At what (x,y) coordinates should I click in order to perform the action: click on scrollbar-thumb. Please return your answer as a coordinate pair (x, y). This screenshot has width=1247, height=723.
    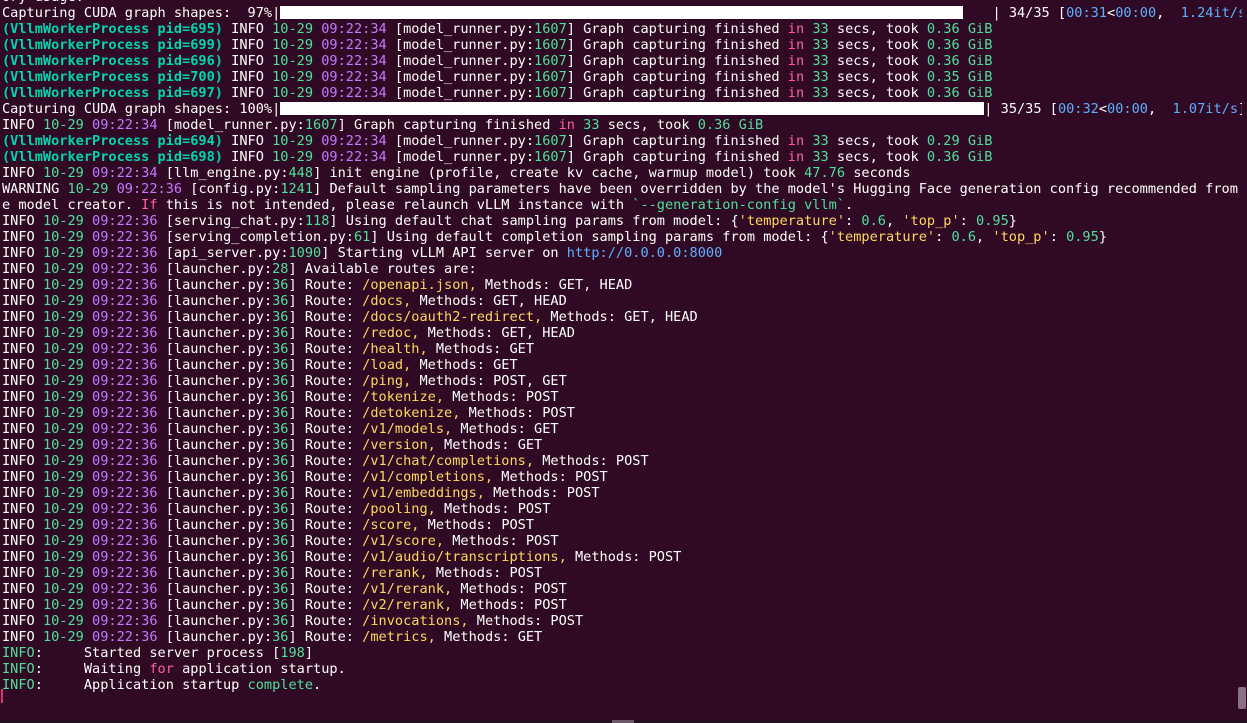
    Looking at the image, I should click on (1242, 698).